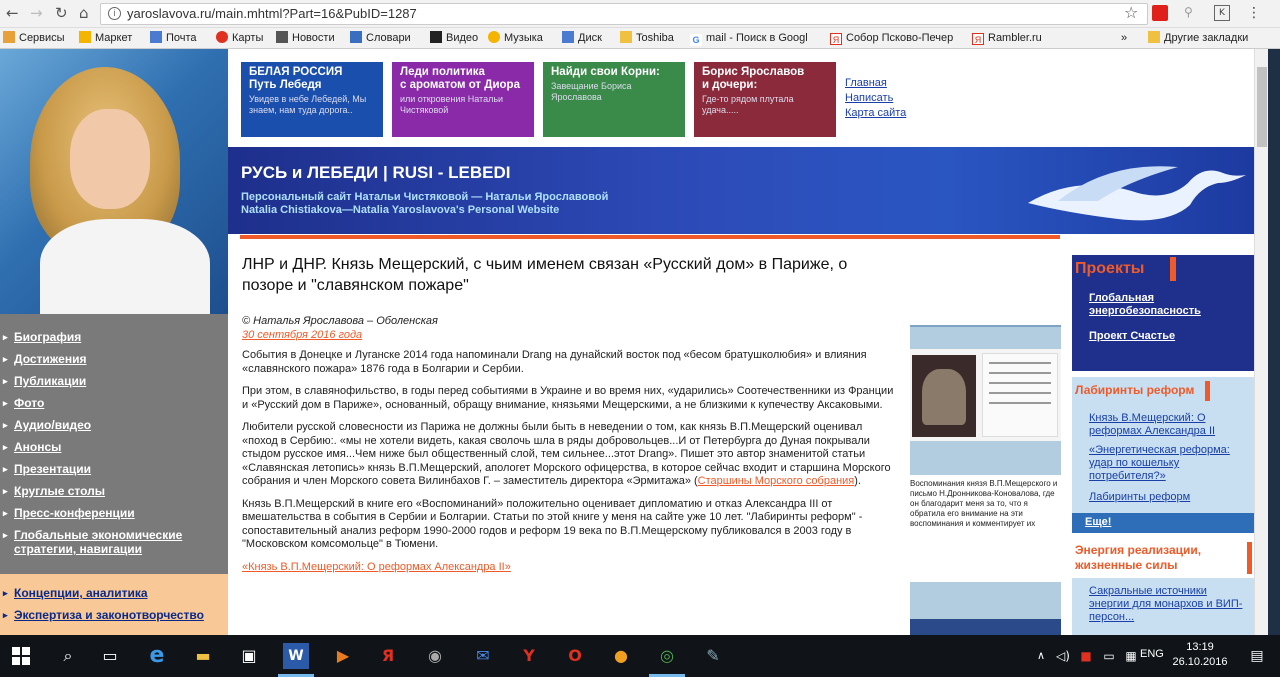 This screenshot has width=1280, height=677. I want to click on action-center-icon: ▤, so click(1257, 656).